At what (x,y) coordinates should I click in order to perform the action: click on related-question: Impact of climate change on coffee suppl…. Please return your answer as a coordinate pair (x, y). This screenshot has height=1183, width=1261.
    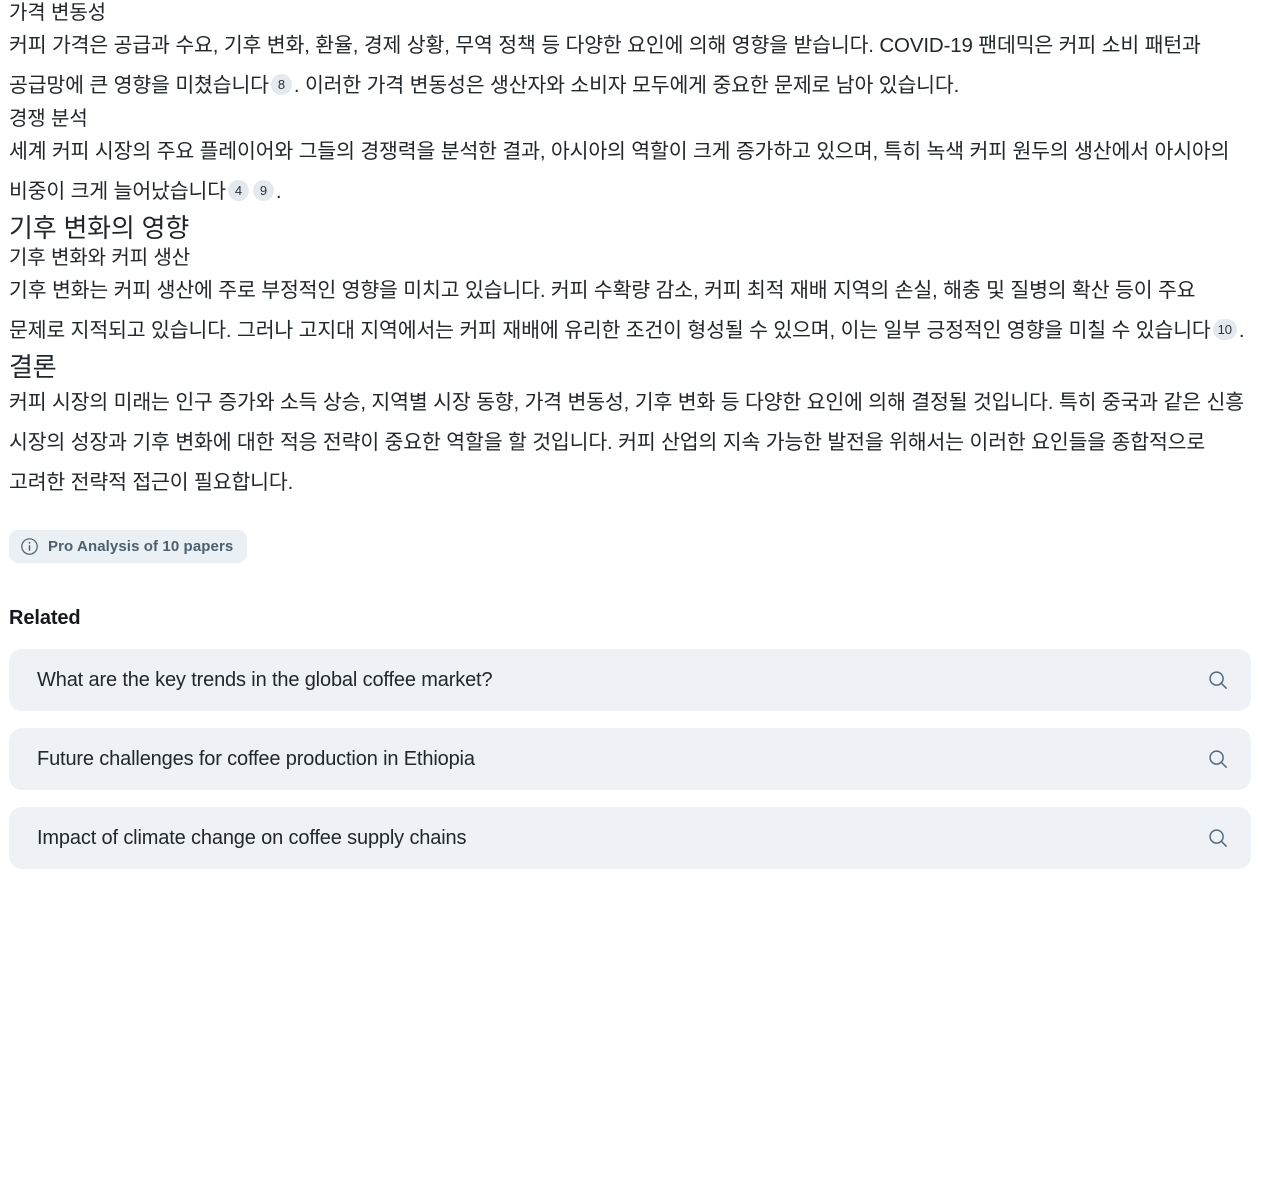
    Looking at the image, I should click on (252, 837).